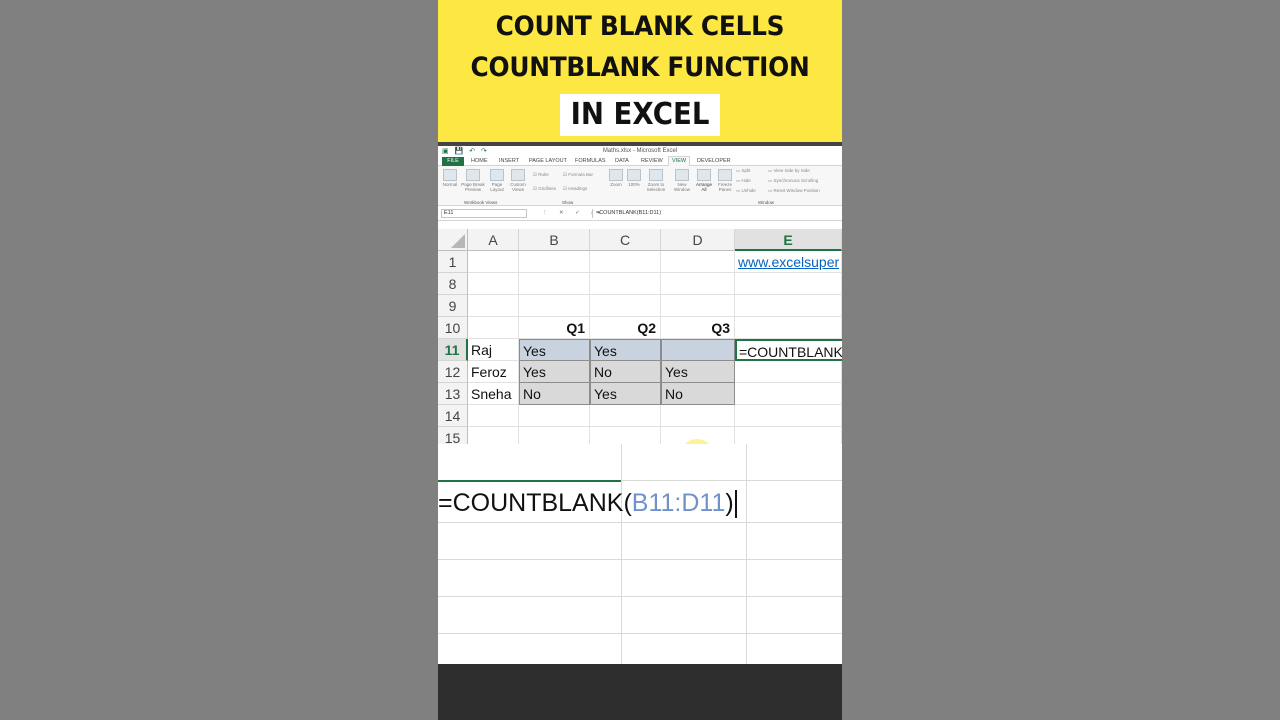 The width and height of the screenshot is (1280, 720). I want to click on formula-input: =COUNTBLANK(B11:D11), so click(717, 213).